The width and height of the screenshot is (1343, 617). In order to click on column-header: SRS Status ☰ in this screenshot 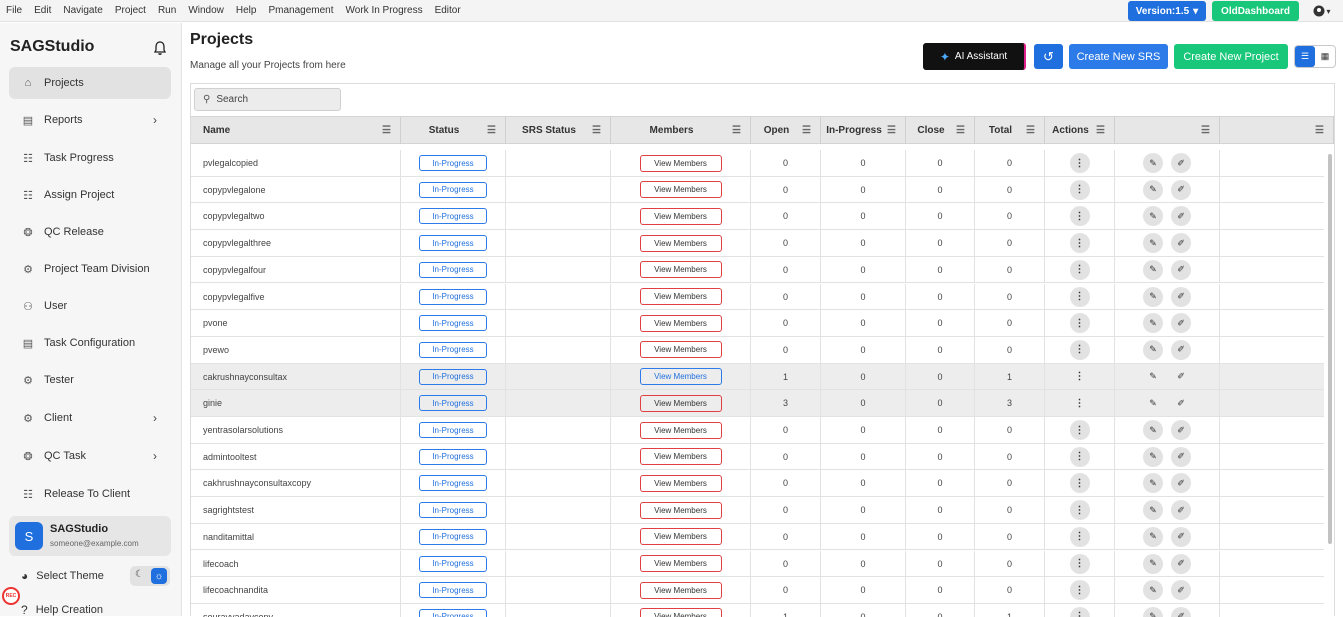, I will do `click(558, 130)`.